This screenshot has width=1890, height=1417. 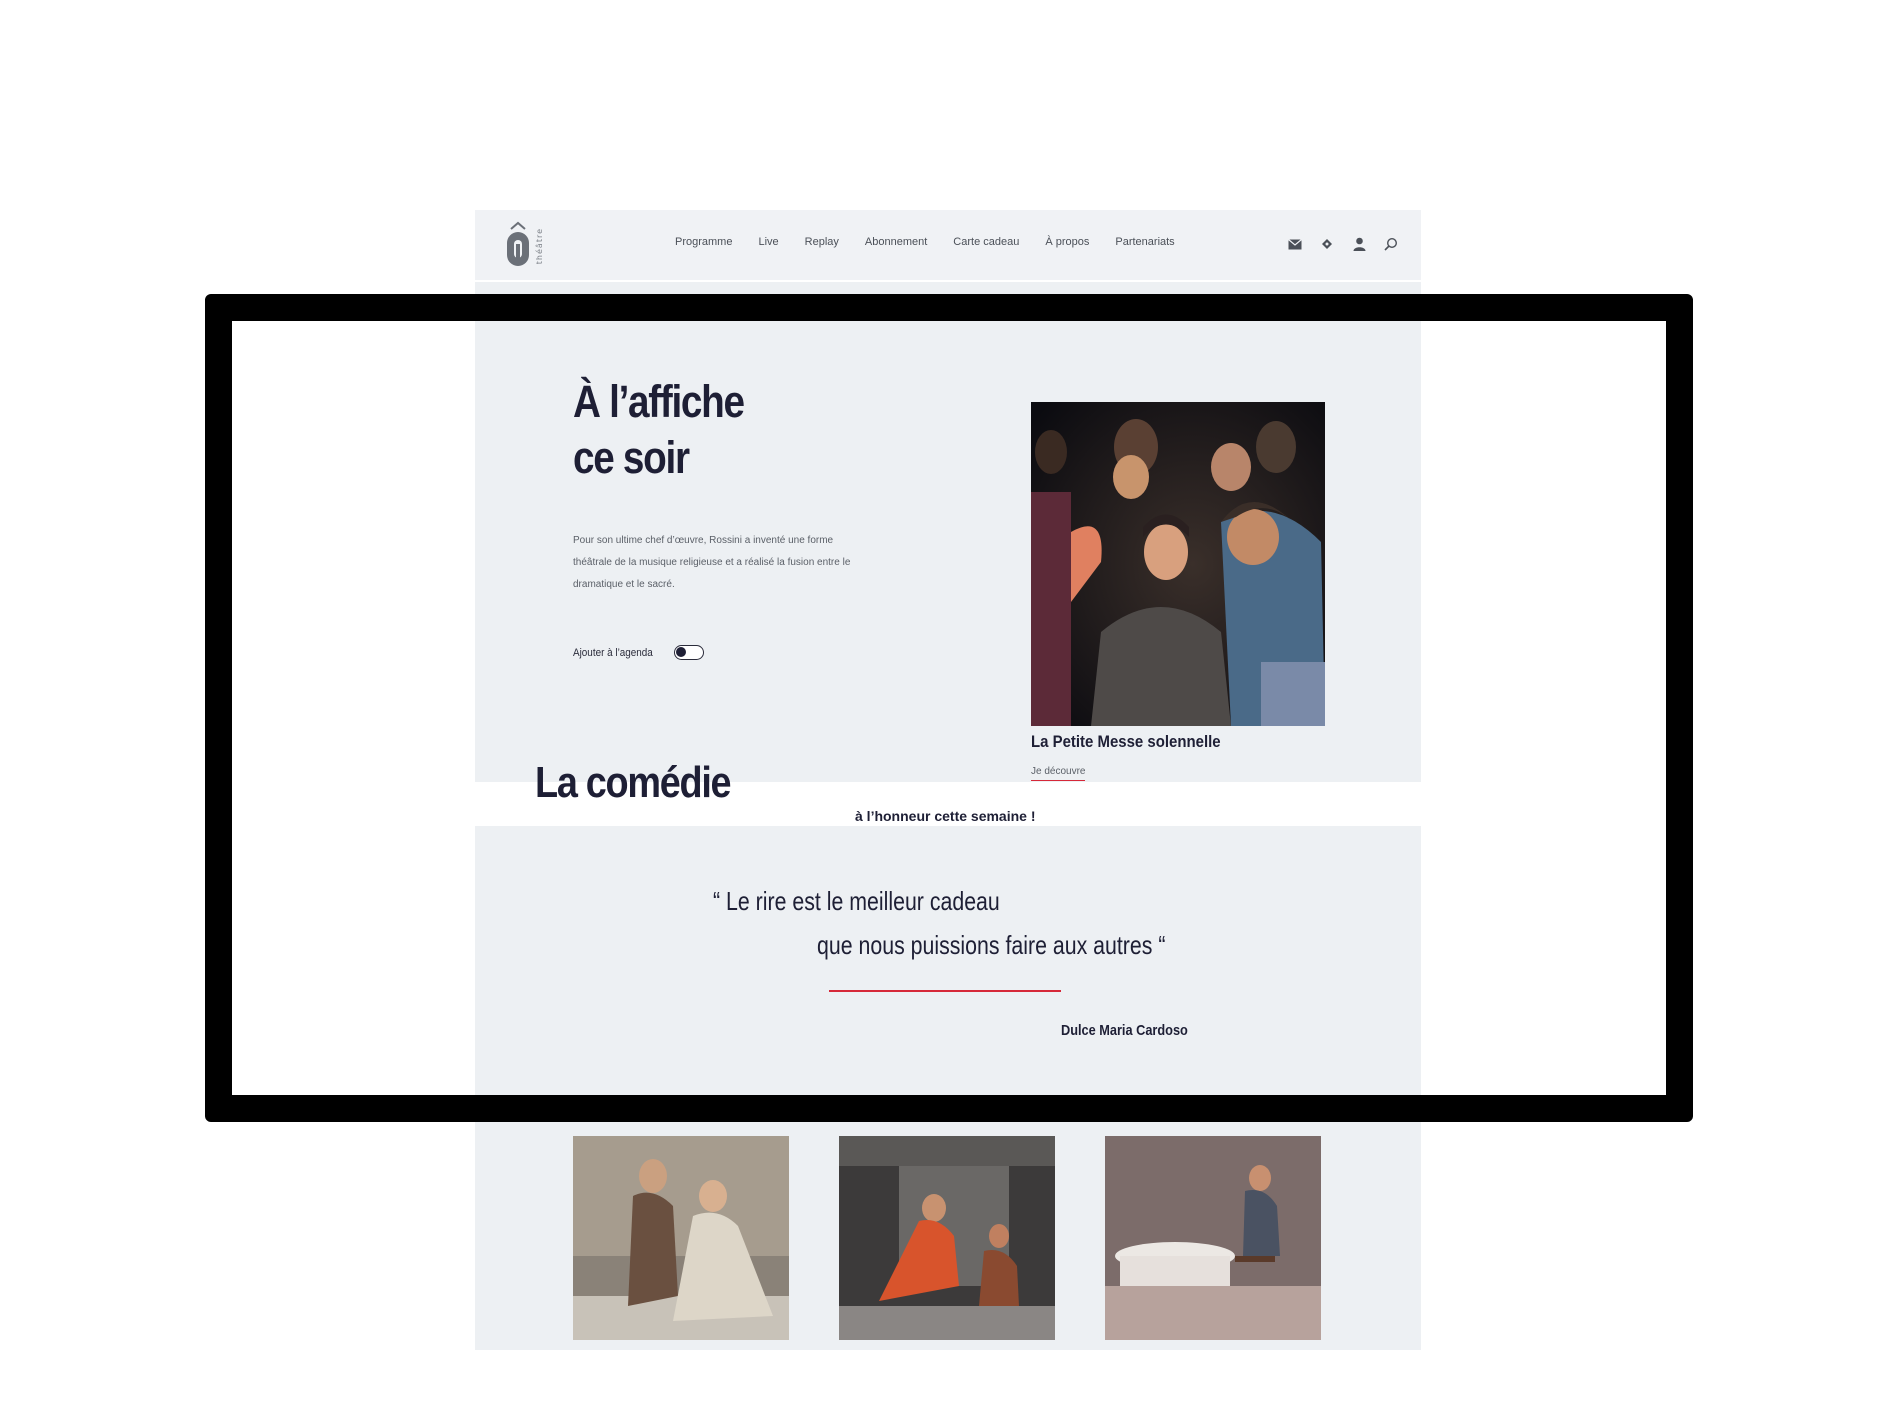 I want to click on menu-item-programme: Programme, so click(x=703, y=242).